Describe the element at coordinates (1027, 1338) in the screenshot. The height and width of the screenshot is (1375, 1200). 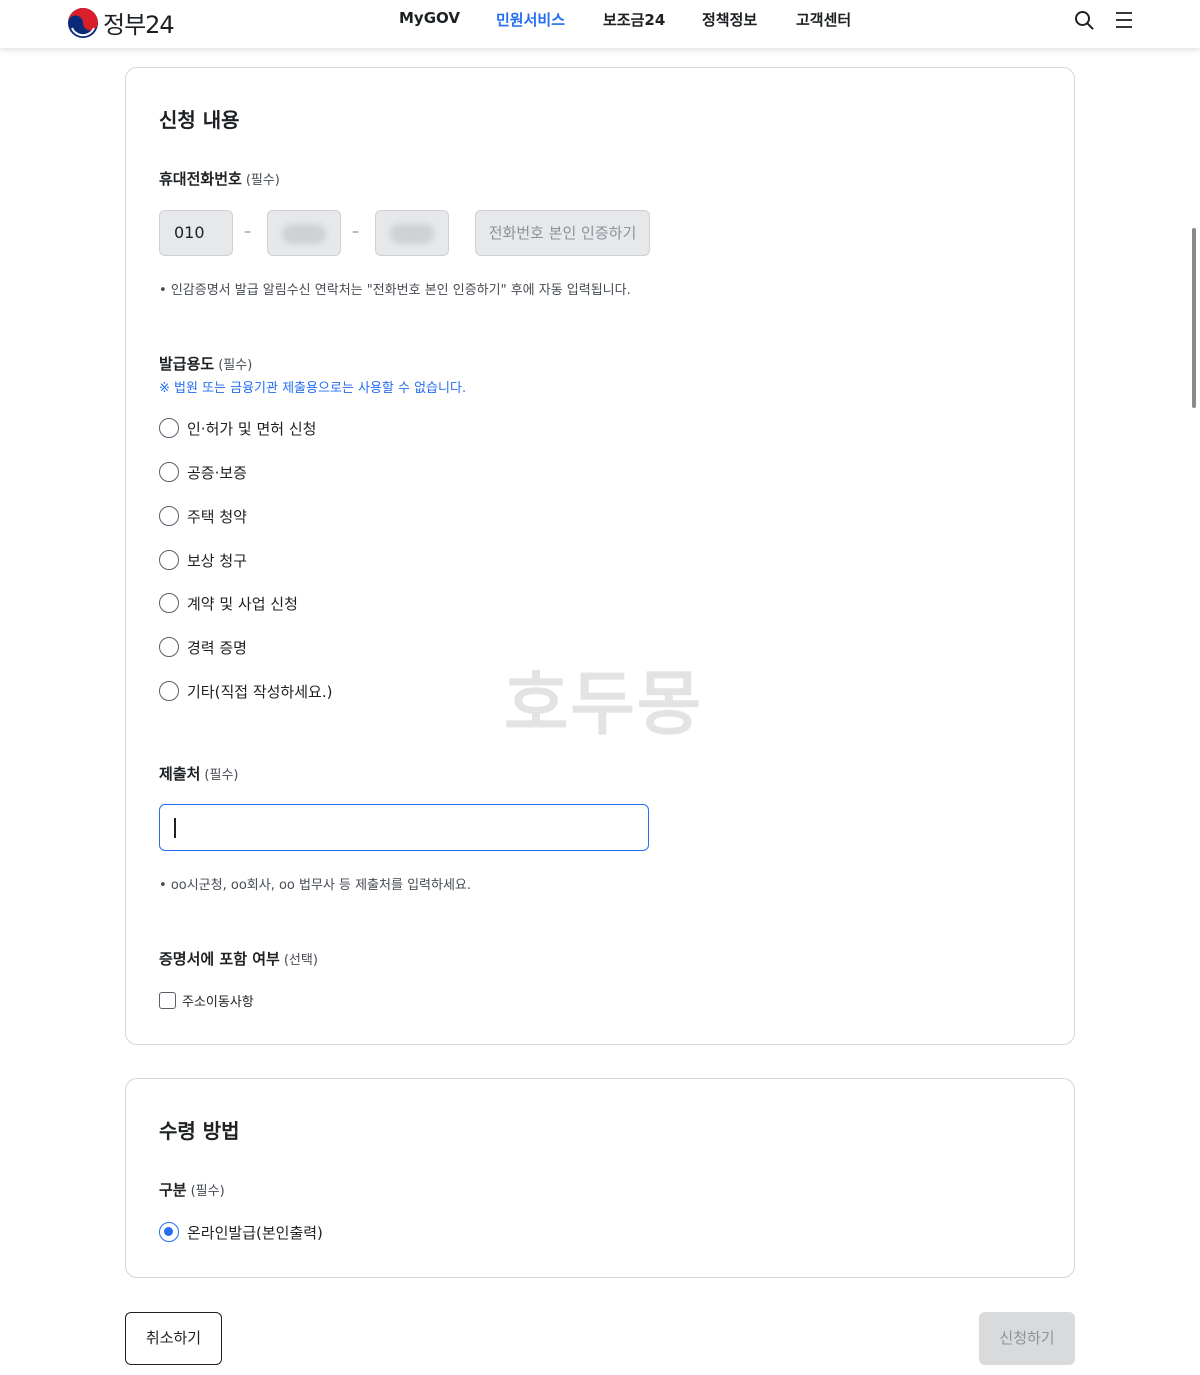
I see `submit-button: 신청하기` at that location.